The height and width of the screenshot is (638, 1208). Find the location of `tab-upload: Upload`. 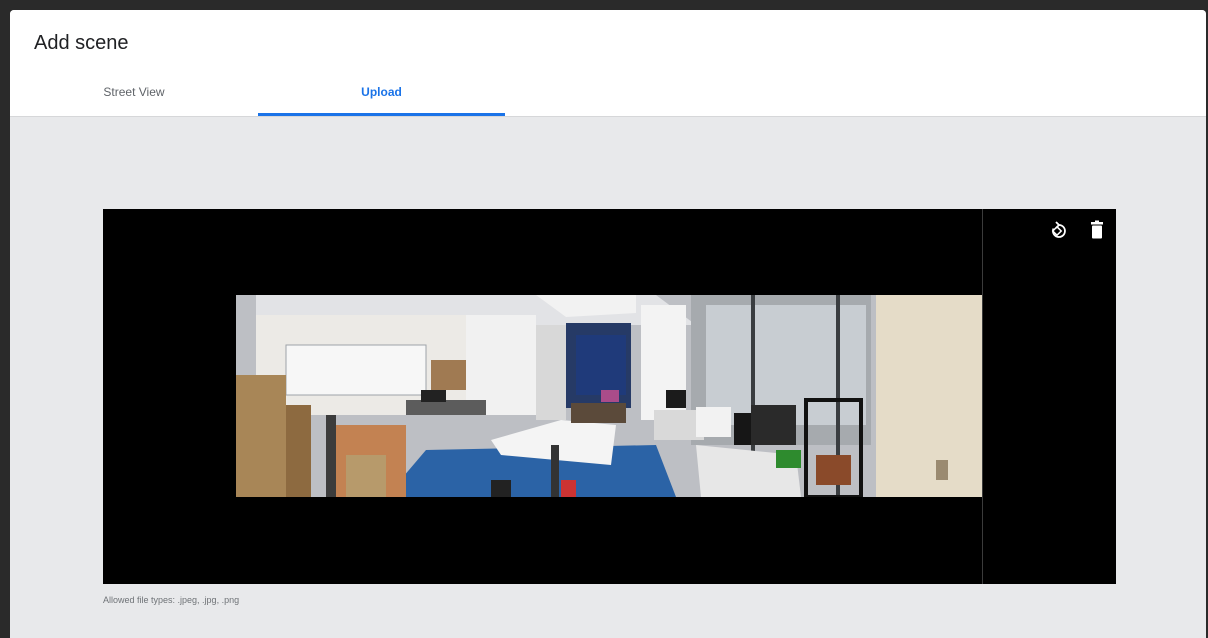

tab-upload: Upload is located at coordinates (381, 92).